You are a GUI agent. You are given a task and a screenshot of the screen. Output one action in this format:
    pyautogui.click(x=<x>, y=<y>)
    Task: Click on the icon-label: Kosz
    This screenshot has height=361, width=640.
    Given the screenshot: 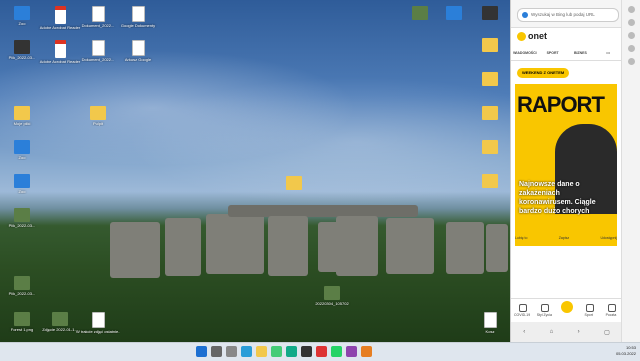 What is the action you would take?
    pyautogui.click(x=490, y=331)
    